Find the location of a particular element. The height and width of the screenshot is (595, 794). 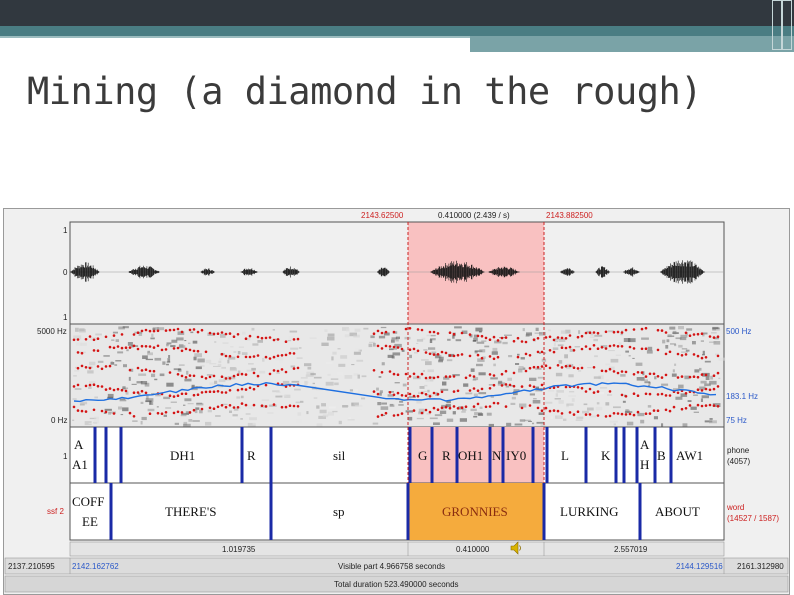

phone-r2: R is located at coordinates (446, 456).